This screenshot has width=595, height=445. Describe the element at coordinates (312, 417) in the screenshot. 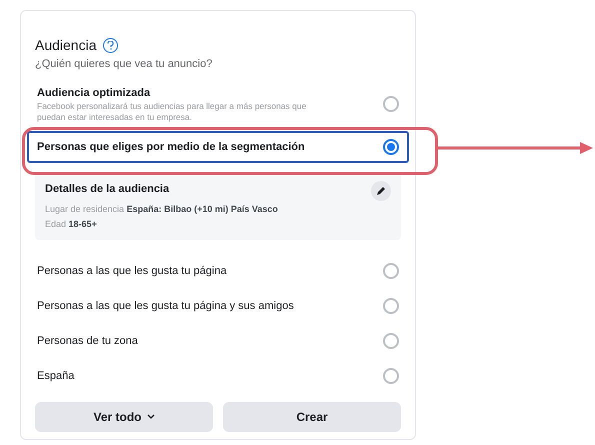

I see `action-button: Crear` at that location.